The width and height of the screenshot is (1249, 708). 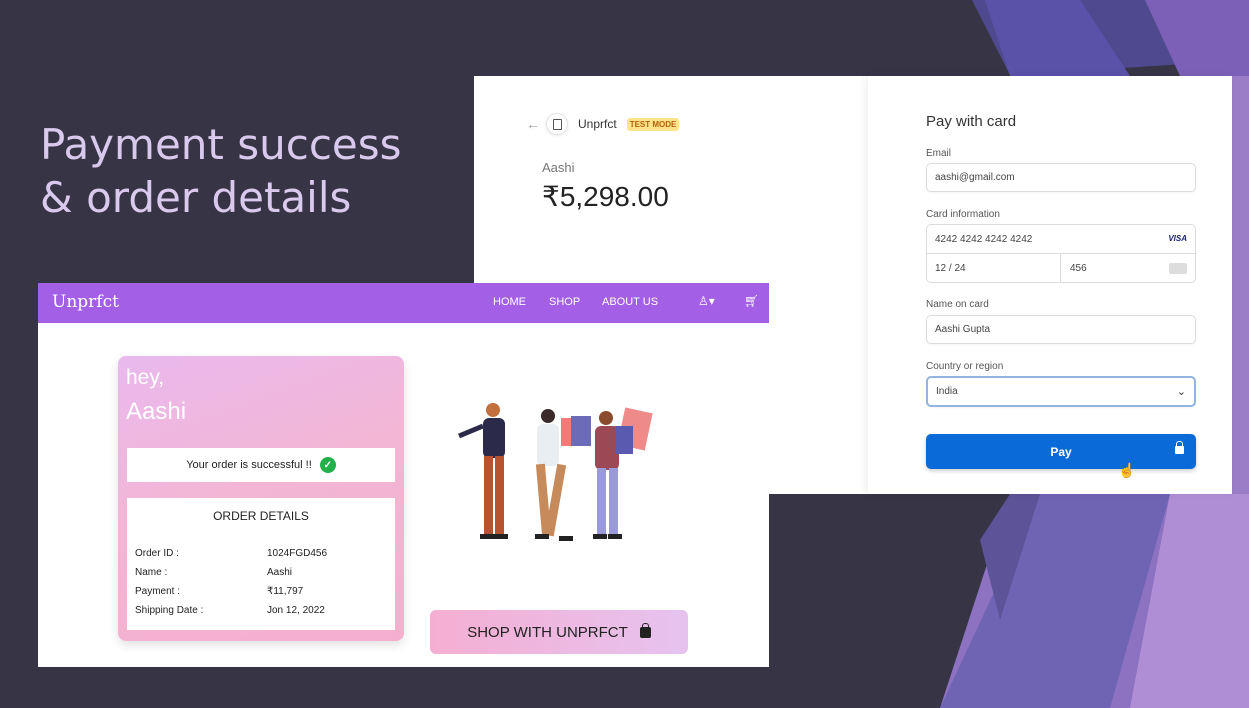 I want to click on card-info-group: 4242 4242 4242 4242 VISA 12 / 24 456, so click(x=1061, y=253).